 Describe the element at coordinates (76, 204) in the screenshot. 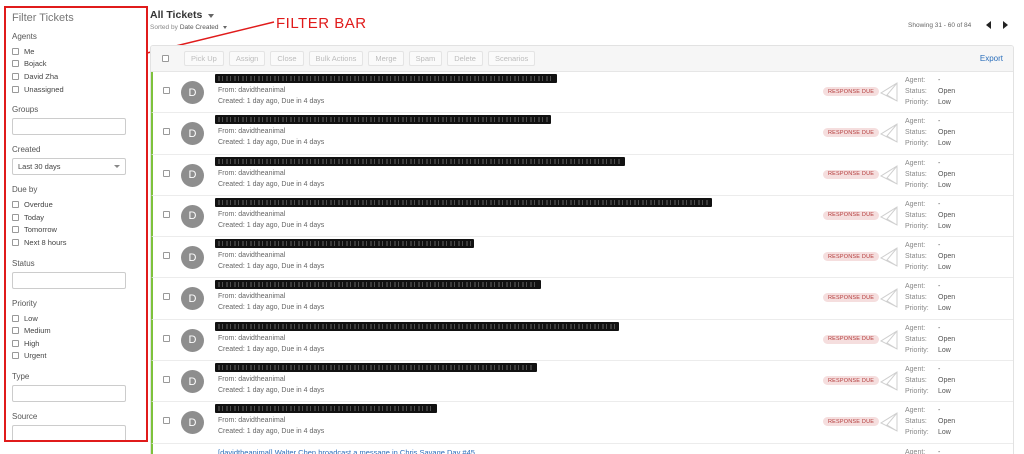

I see `due-option-overdue: Overdue` at that location.